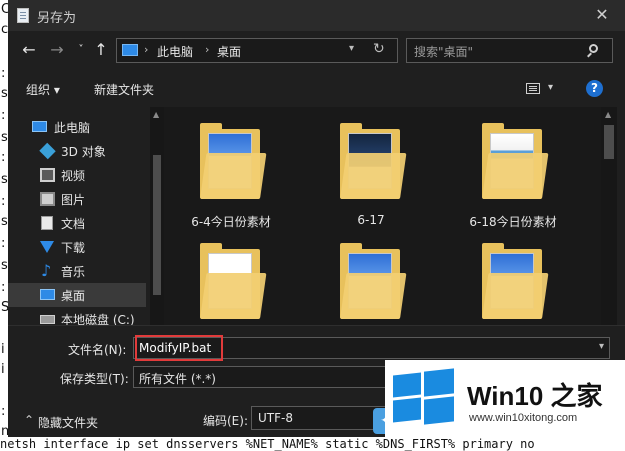 This screenshot has height=451, width=625. Describe the element at coordinates (47, 223) in the screenshot. I see `documents-icon` at that location.